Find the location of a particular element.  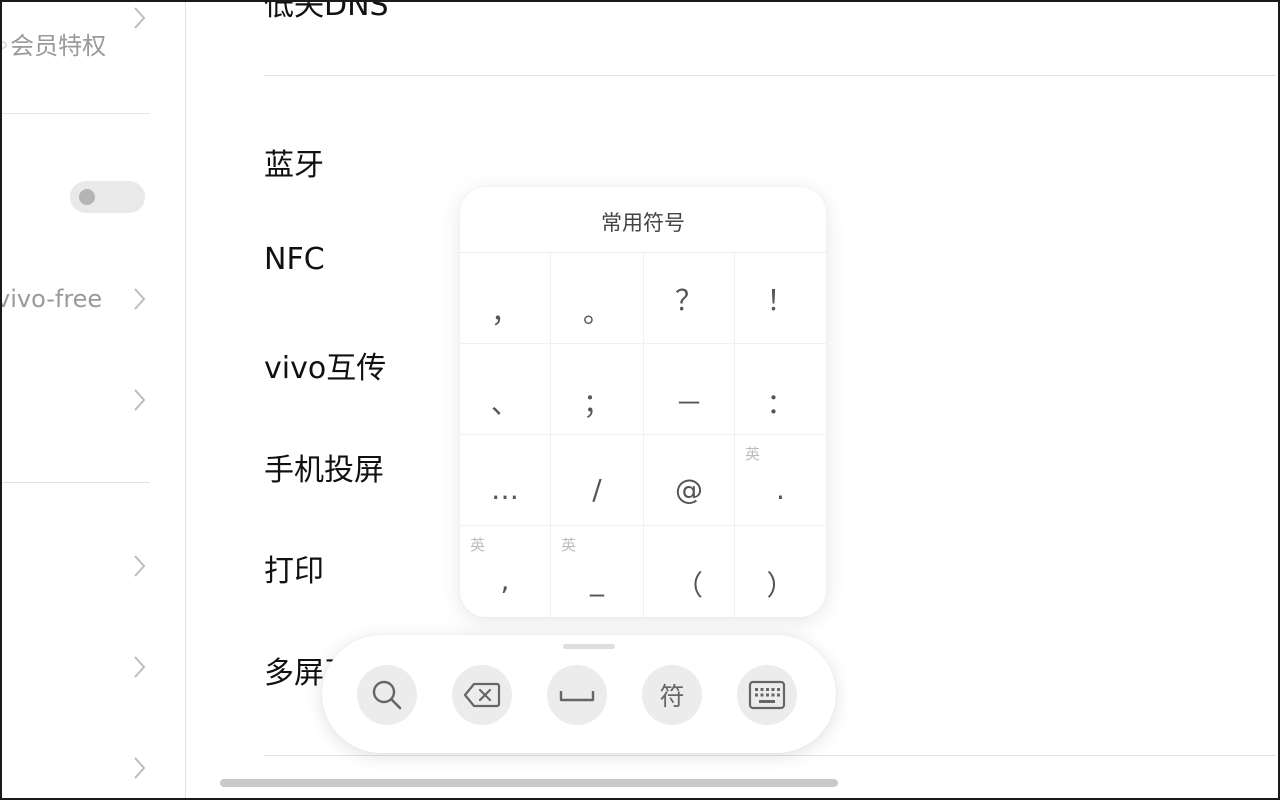

symbols-button: 符 is located at coordinates (672, 695).